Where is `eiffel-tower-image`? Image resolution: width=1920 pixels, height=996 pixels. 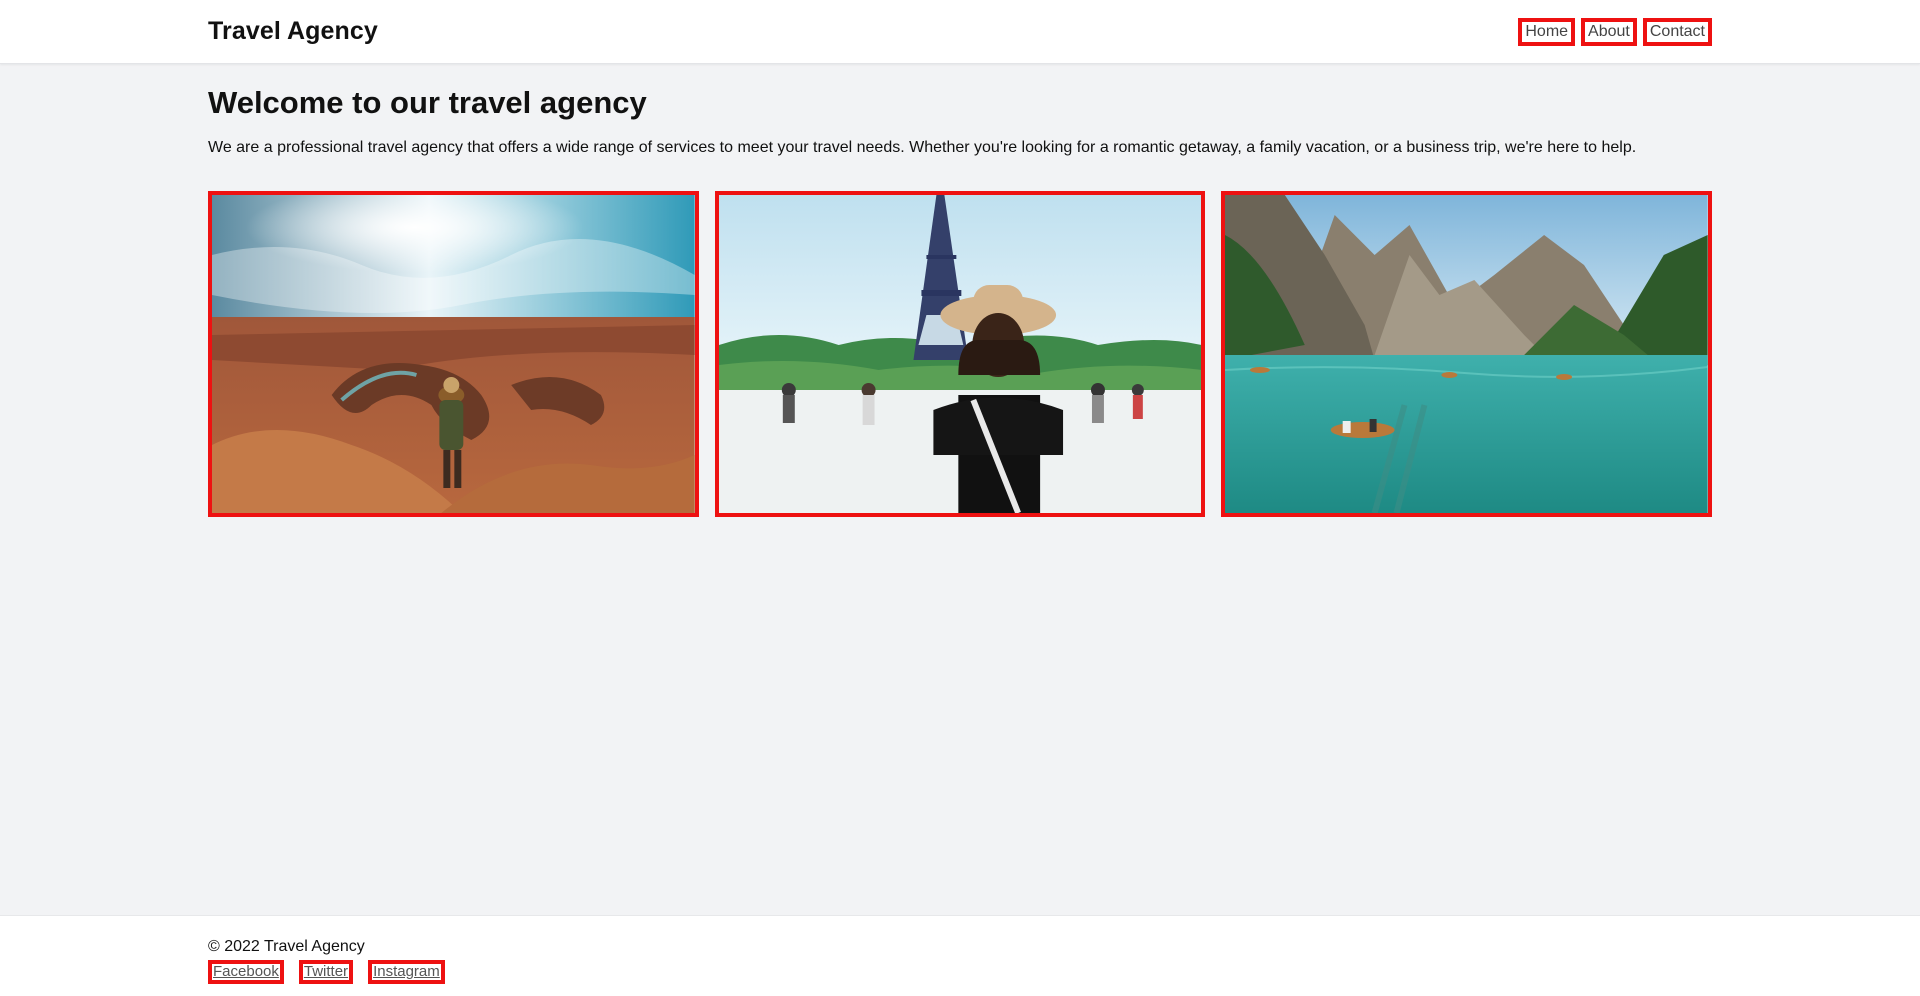 eiffel-tower-image is located at coordinates (960, 354).